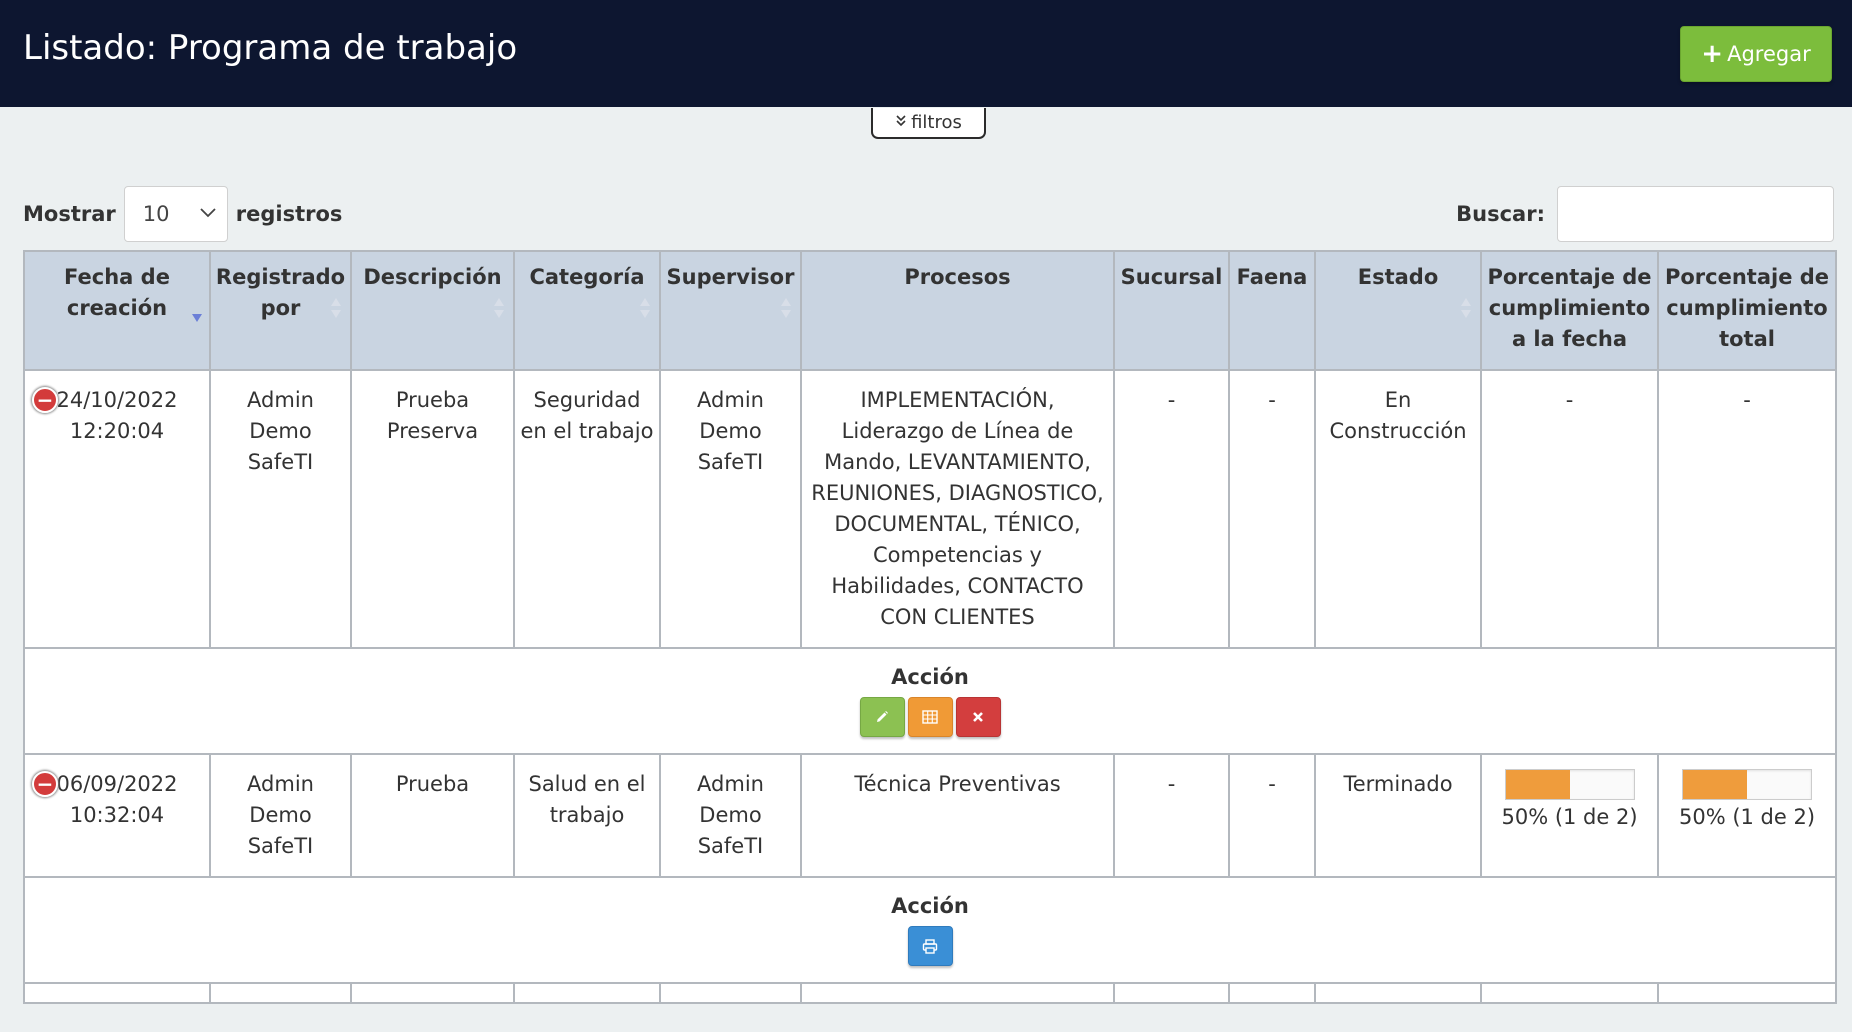 The width and height of the screenshot is (1852, 1032). I want to click on print-icon, so click(930, 946).